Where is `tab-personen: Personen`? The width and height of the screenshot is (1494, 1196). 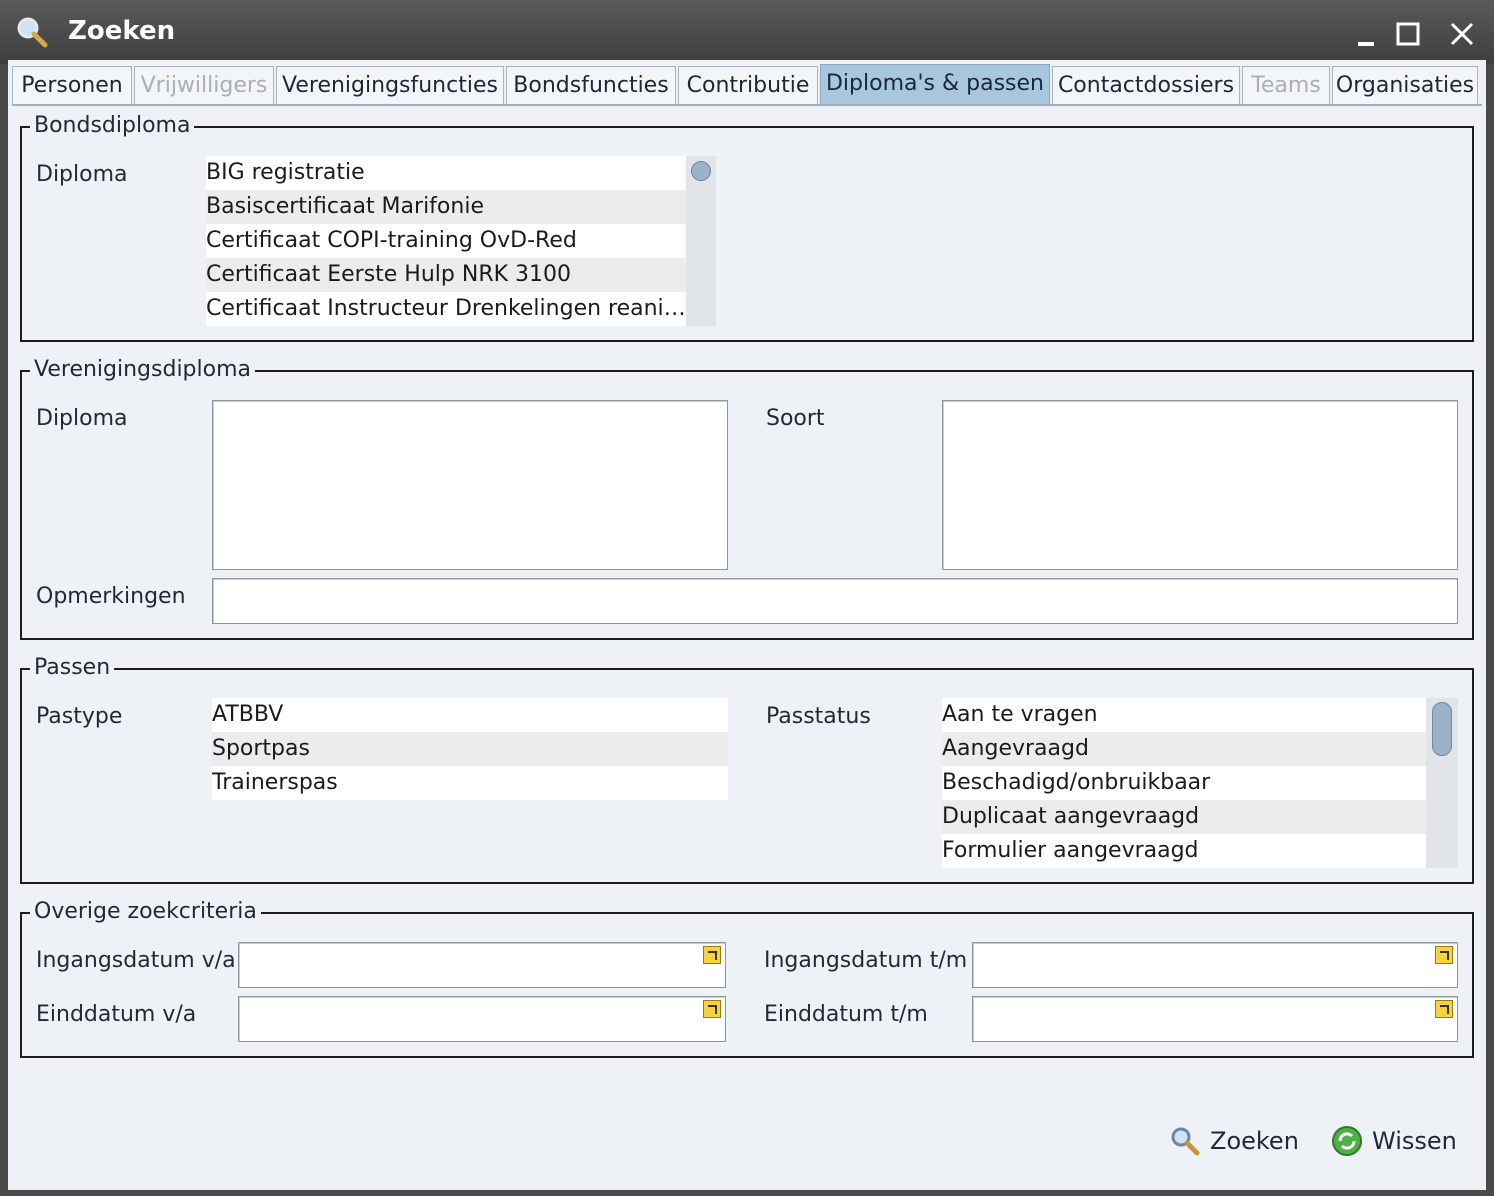 tab-personen: Personen is located at coordinates (72, 85).